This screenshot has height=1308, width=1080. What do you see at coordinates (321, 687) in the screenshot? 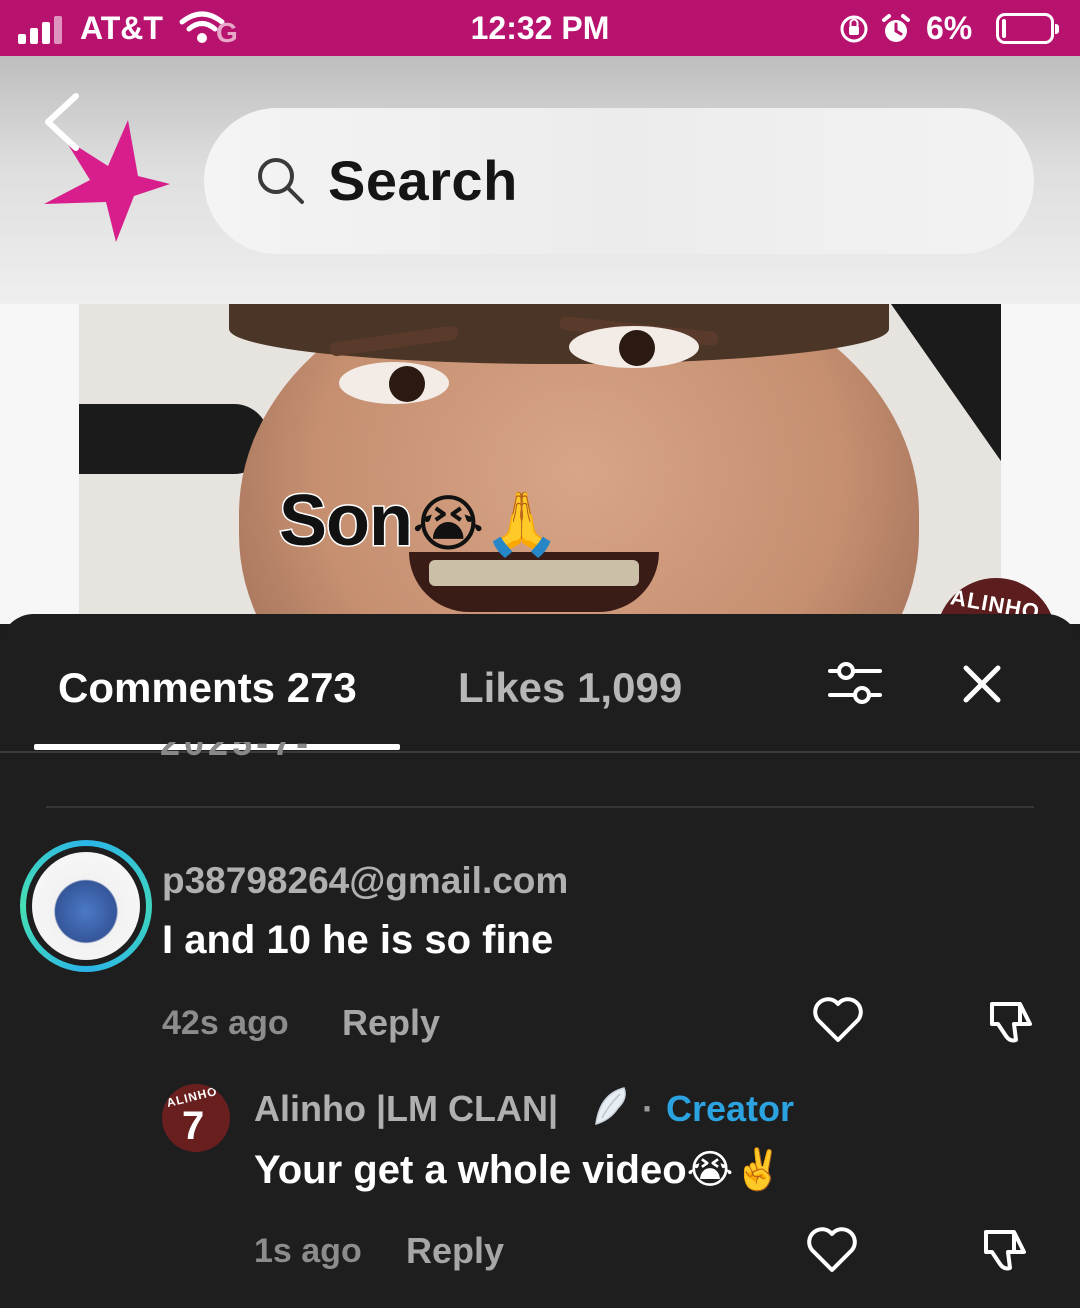
I see `tab-comments-count: 273` at bounding box center [321, 687].